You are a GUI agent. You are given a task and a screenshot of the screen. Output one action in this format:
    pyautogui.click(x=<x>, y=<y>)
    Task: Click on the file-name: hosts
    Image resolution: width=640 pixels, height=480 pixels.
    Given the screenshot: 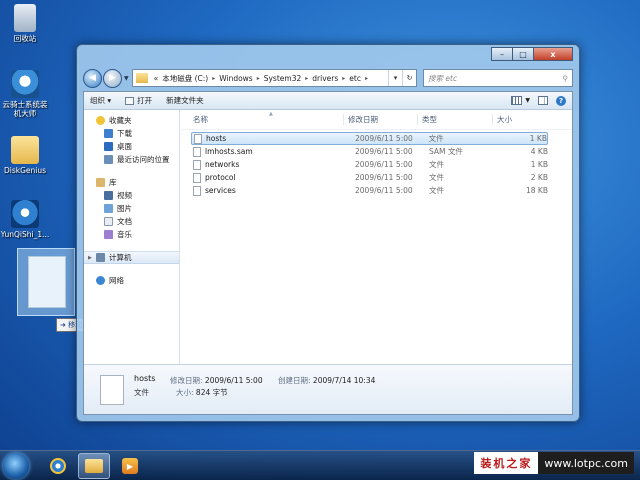 What is the action you would take?
    pyautogui.click(x=216, y=138)
    